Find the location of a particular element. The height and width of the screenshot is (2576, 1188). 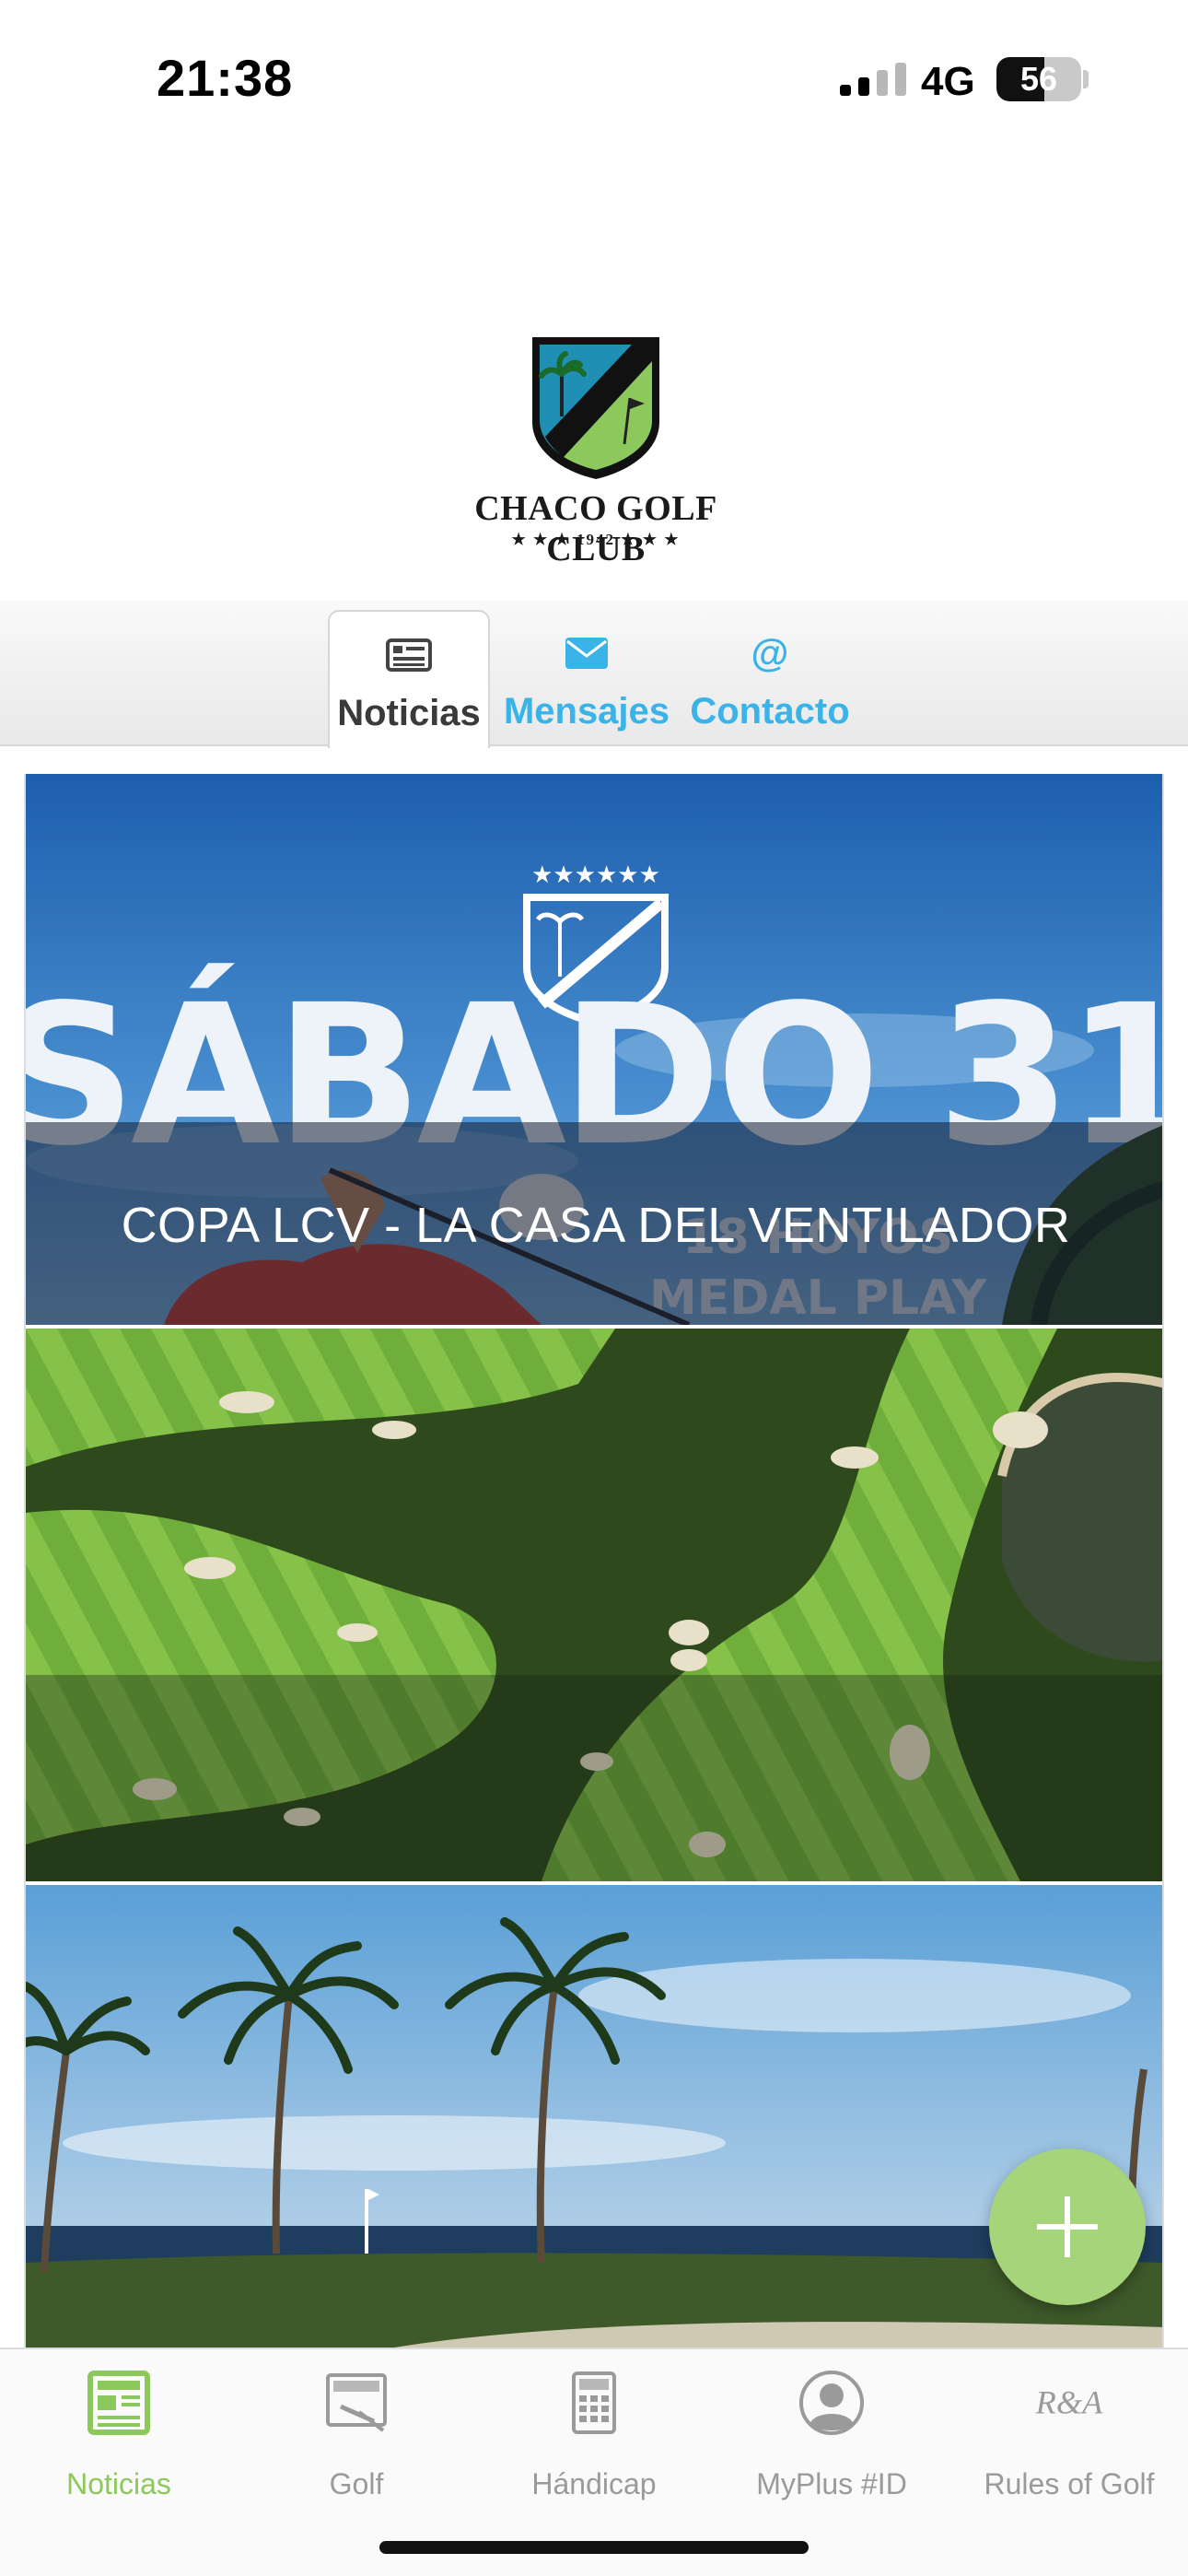

tab-noticias-label: Noticias is located at coordinates (409, 713).